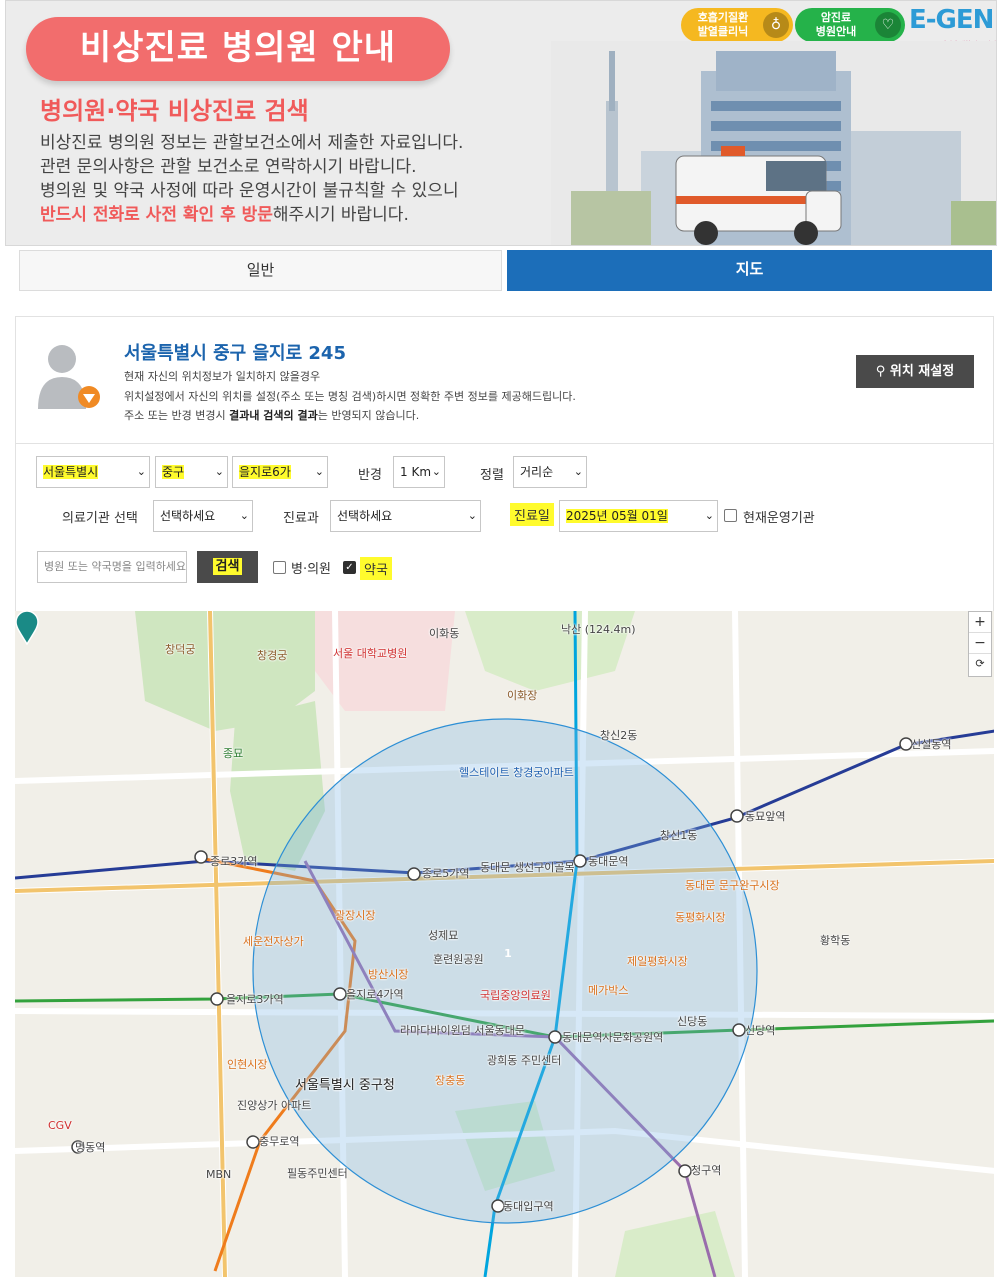 The height and width of the screenshot is (1277, 997). I want to click on map-label: 신당역, so click(760, 1030).